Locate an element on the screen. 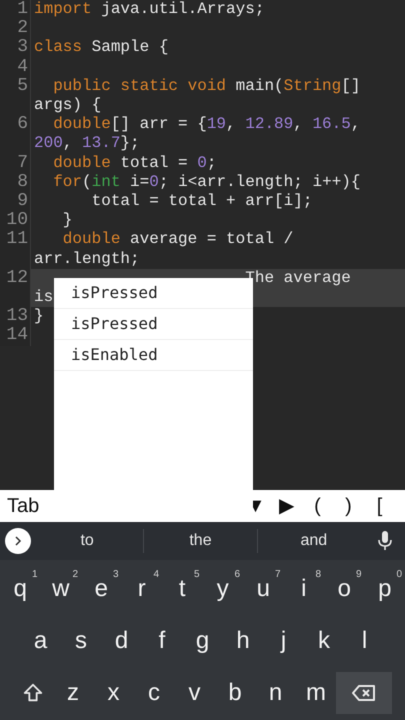 This screenshot has width=405, height=720. key: y 6 is located at coordinates (222, 589).